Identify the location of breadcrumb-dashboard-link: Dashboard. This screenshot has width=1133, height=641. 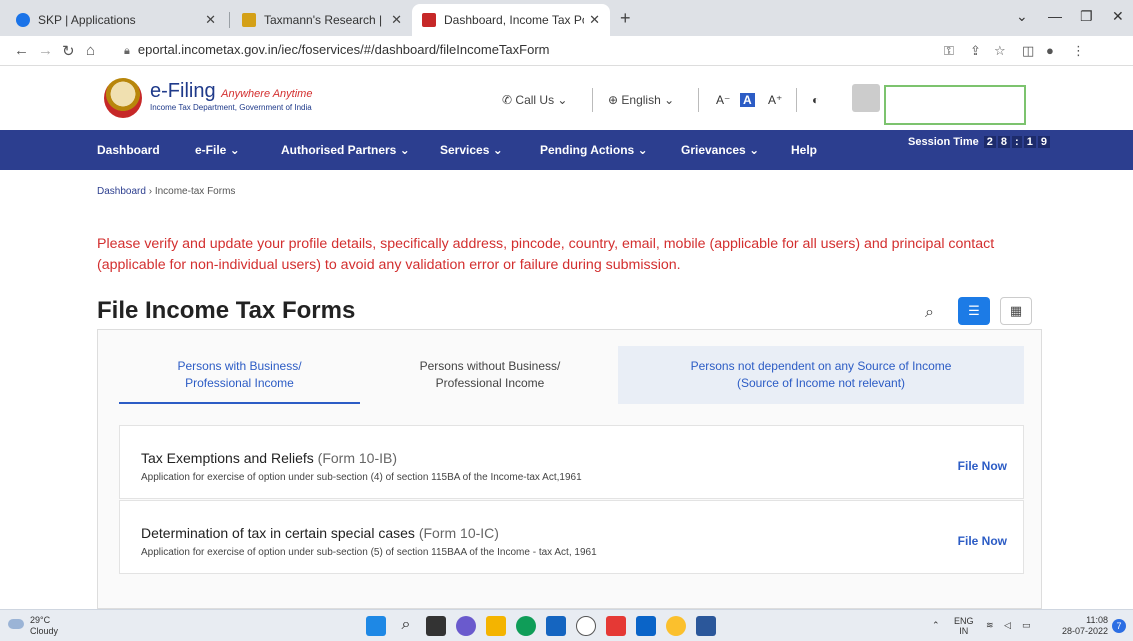
(121, 191).